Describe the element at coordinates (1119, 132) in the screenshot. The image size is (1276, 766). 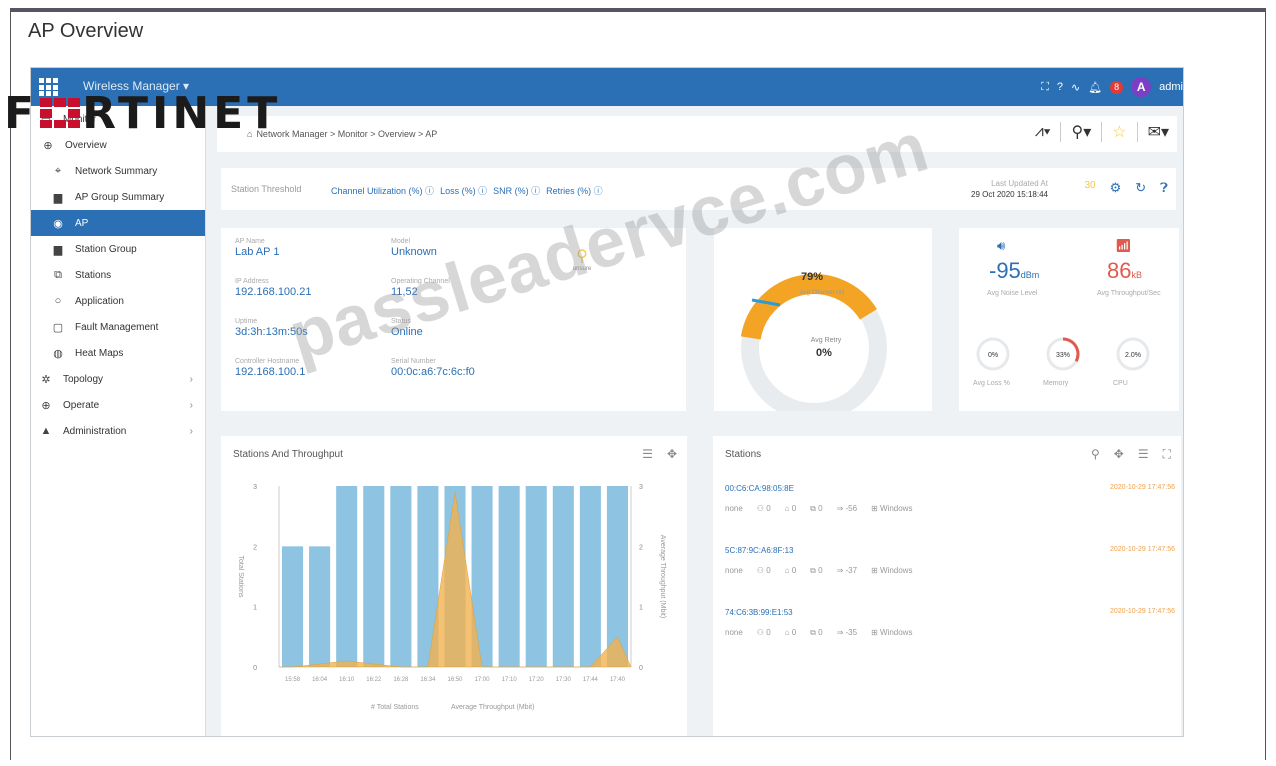
I see `favorite-icon: ☆` at that location.